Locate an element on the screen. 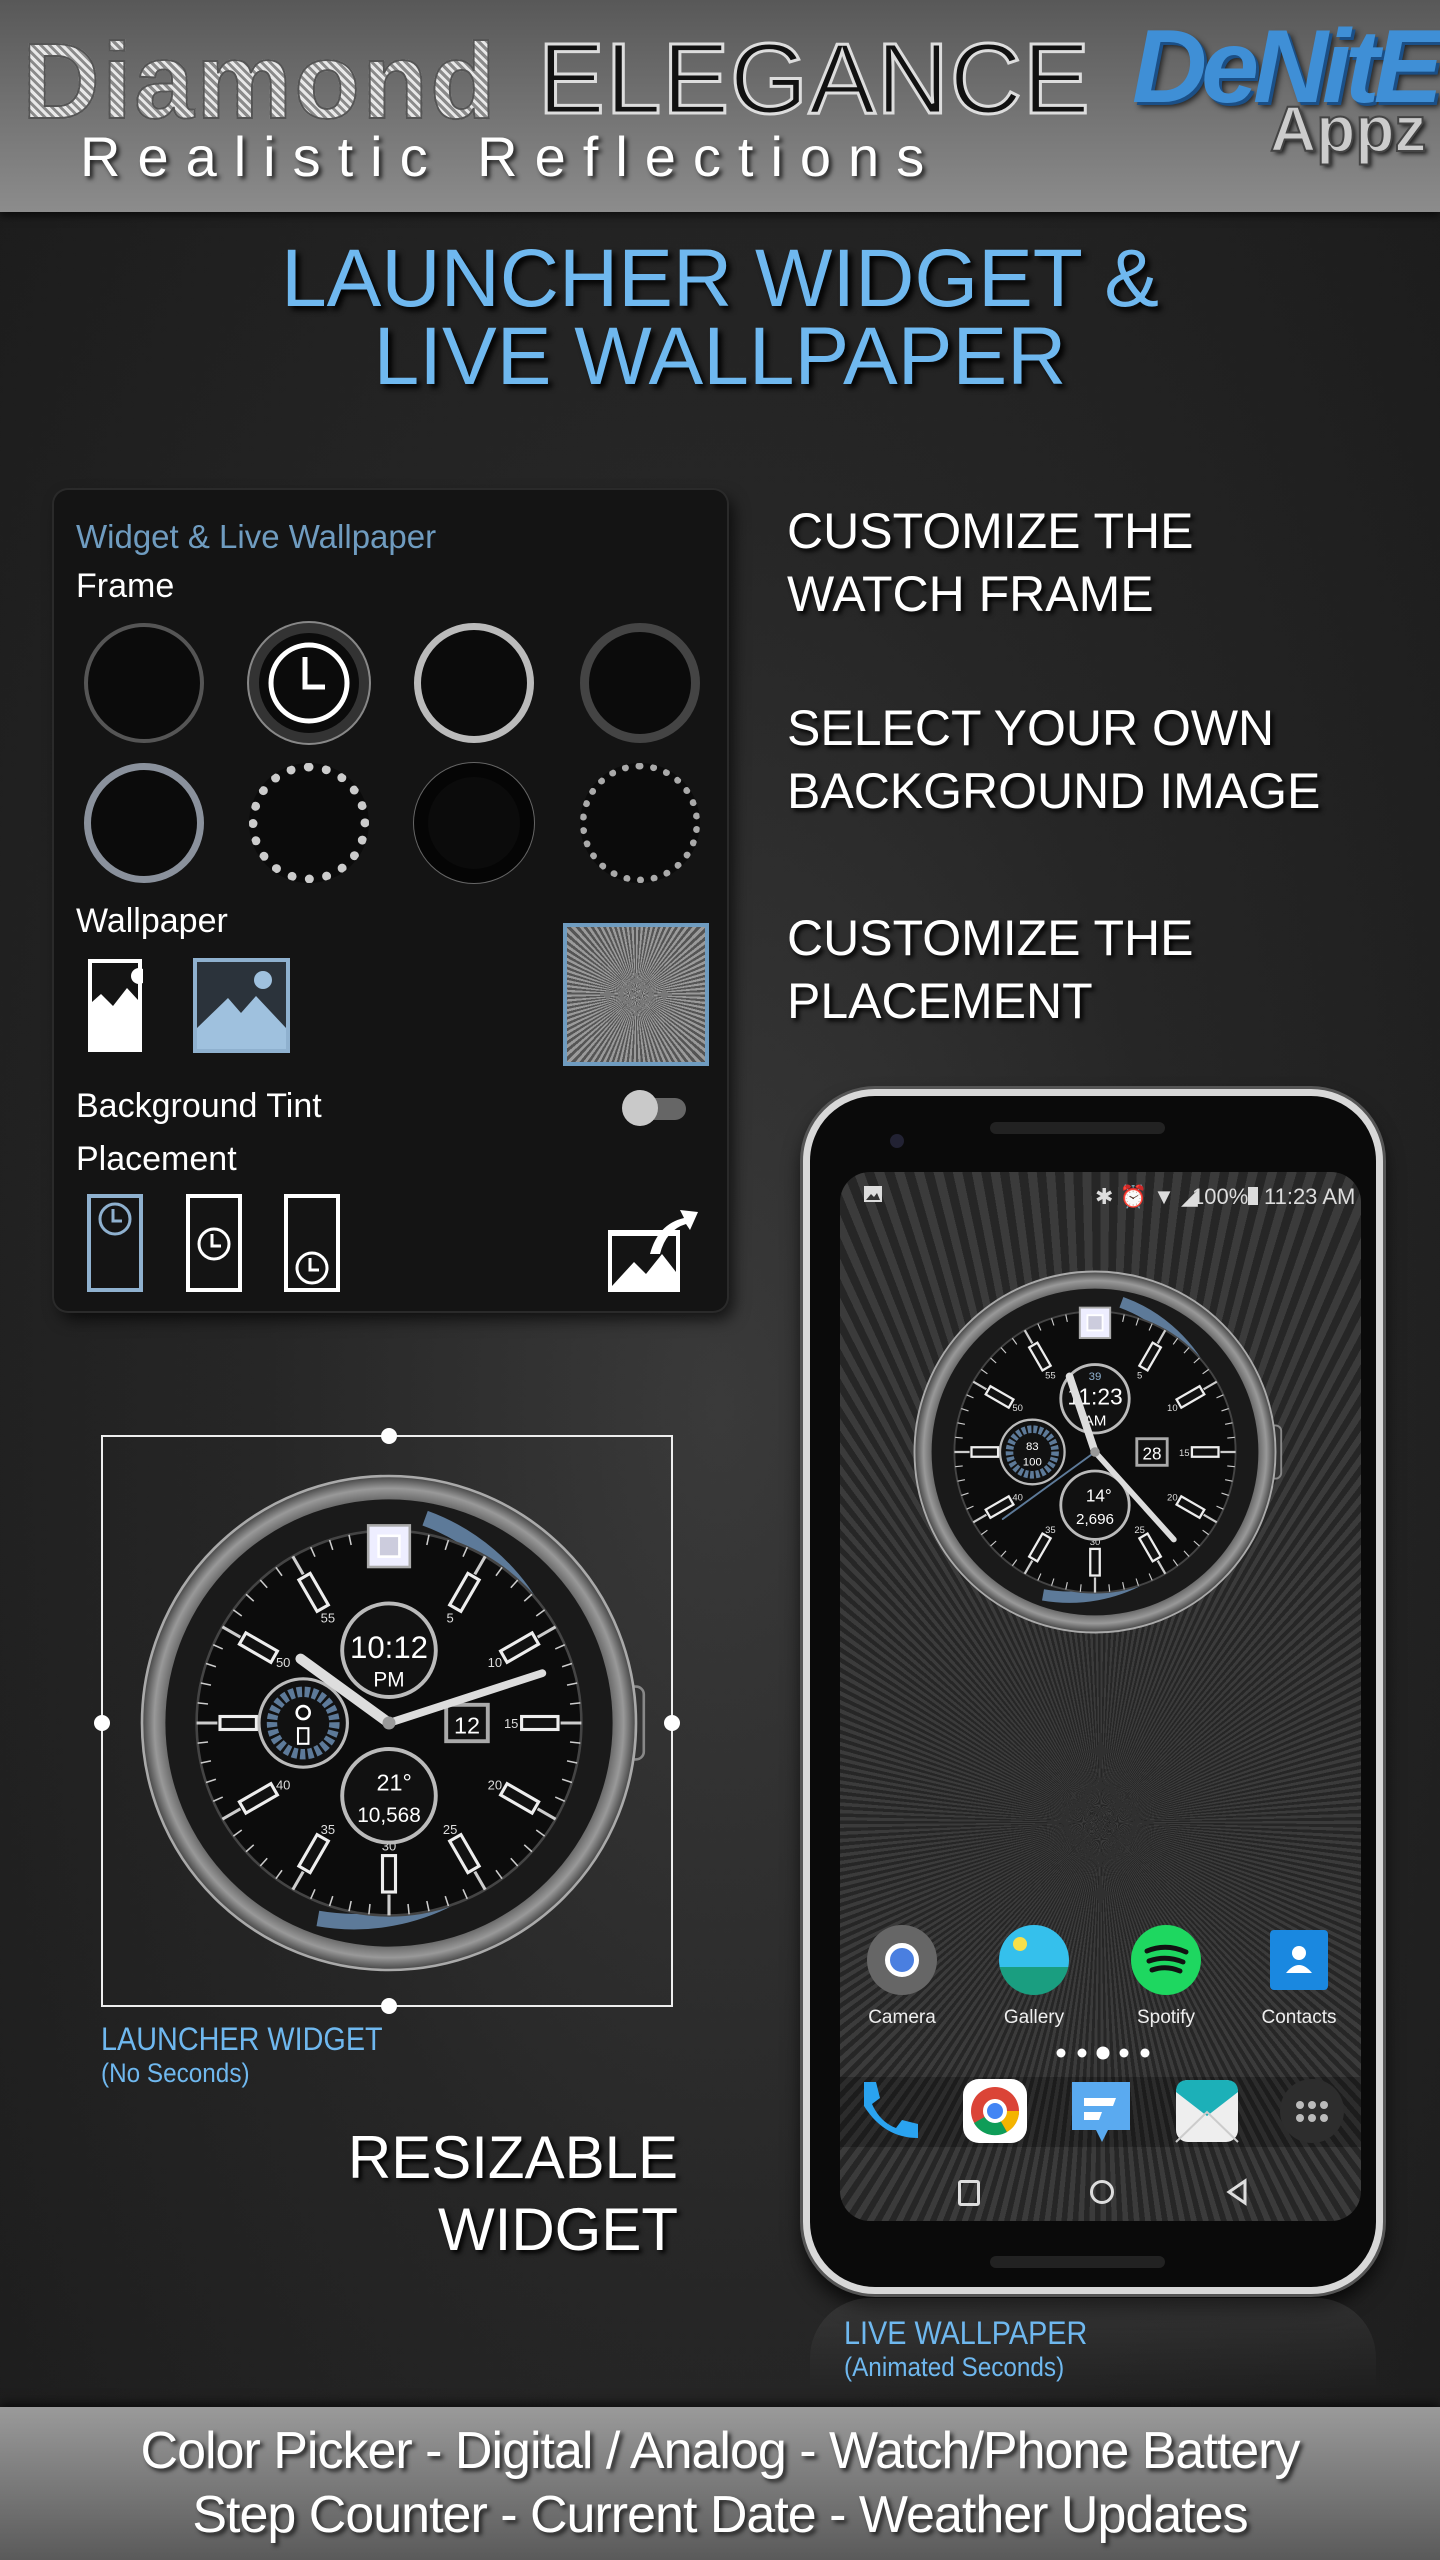 The height and width of the screenshot is (2560, 1440). denite-logo-appz: Appz is located at coordinates (1348, 129).